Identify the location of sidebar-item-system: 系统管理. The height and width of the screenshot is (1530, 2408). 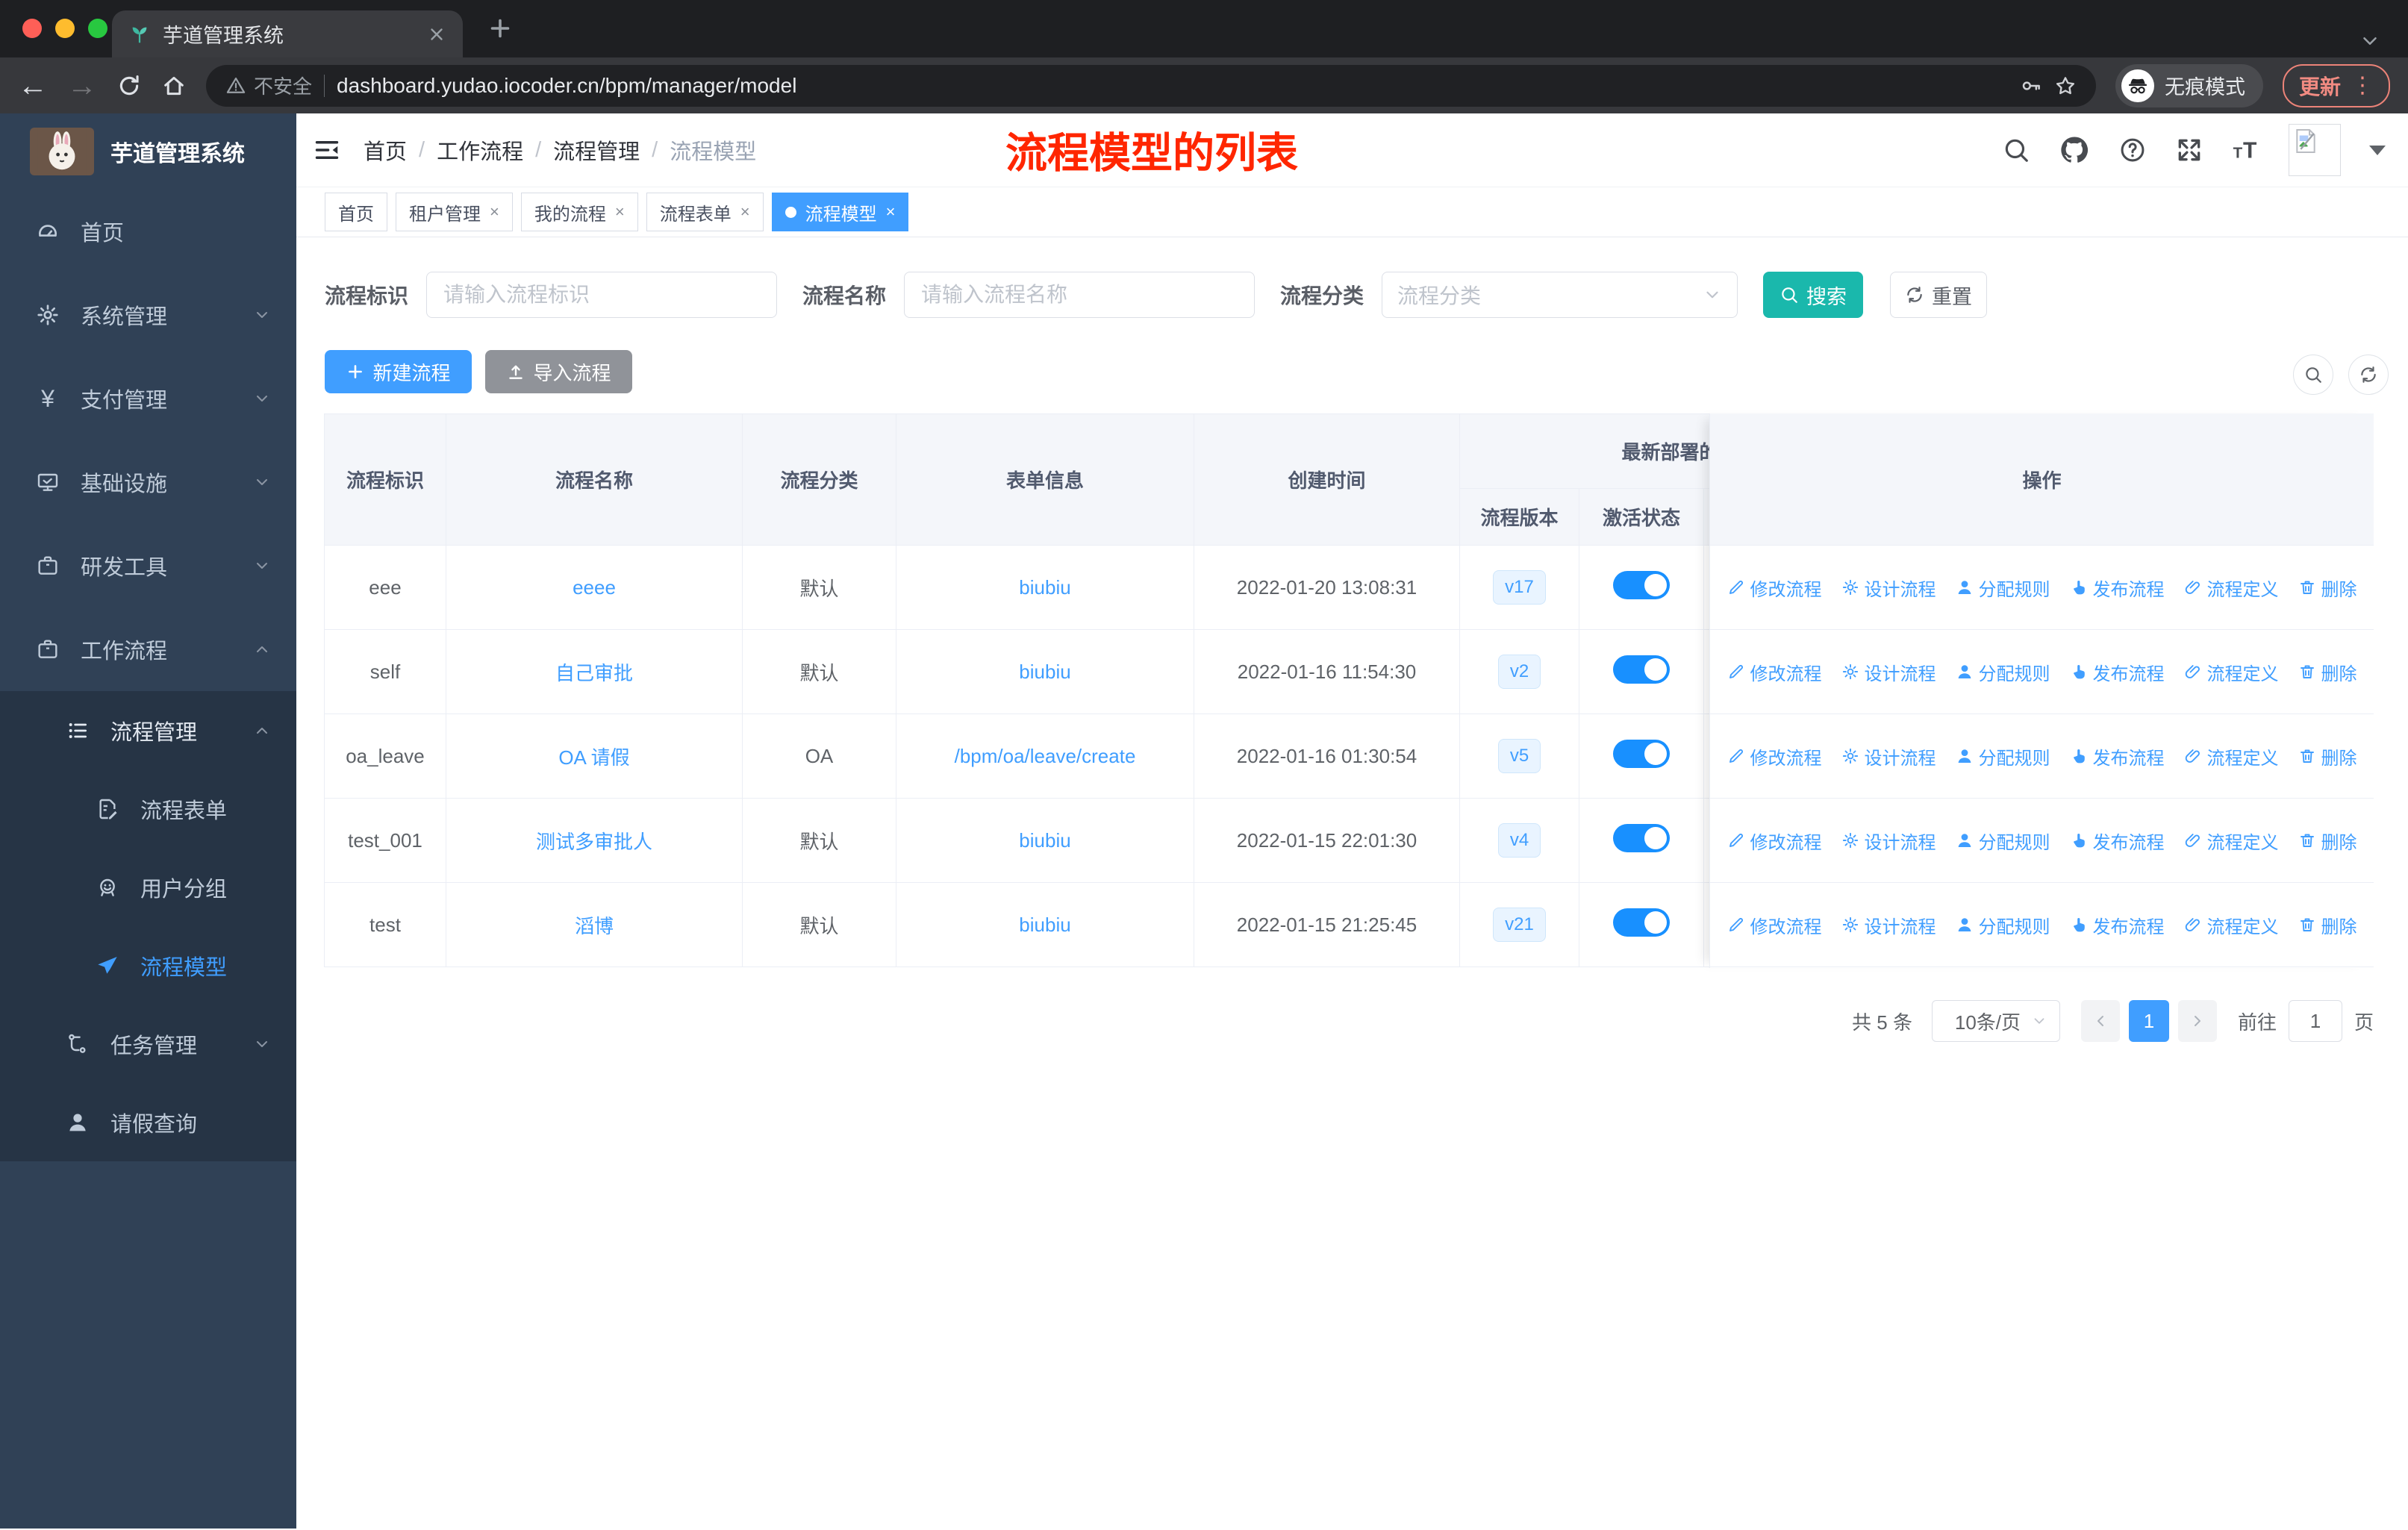
(148, 315).